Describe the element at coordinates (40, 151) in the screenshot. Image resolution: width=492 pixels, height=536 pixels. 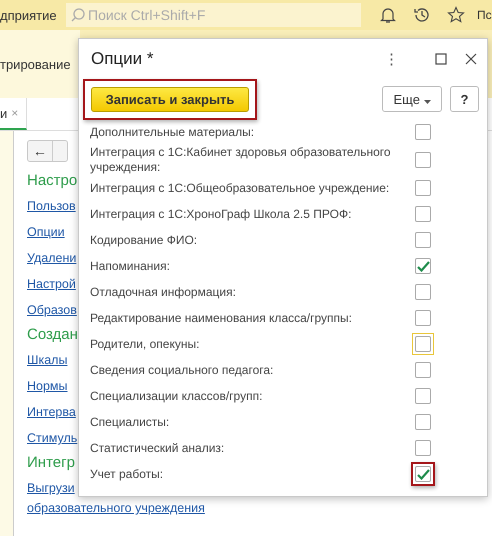
I see `back-button: ←` at that location.